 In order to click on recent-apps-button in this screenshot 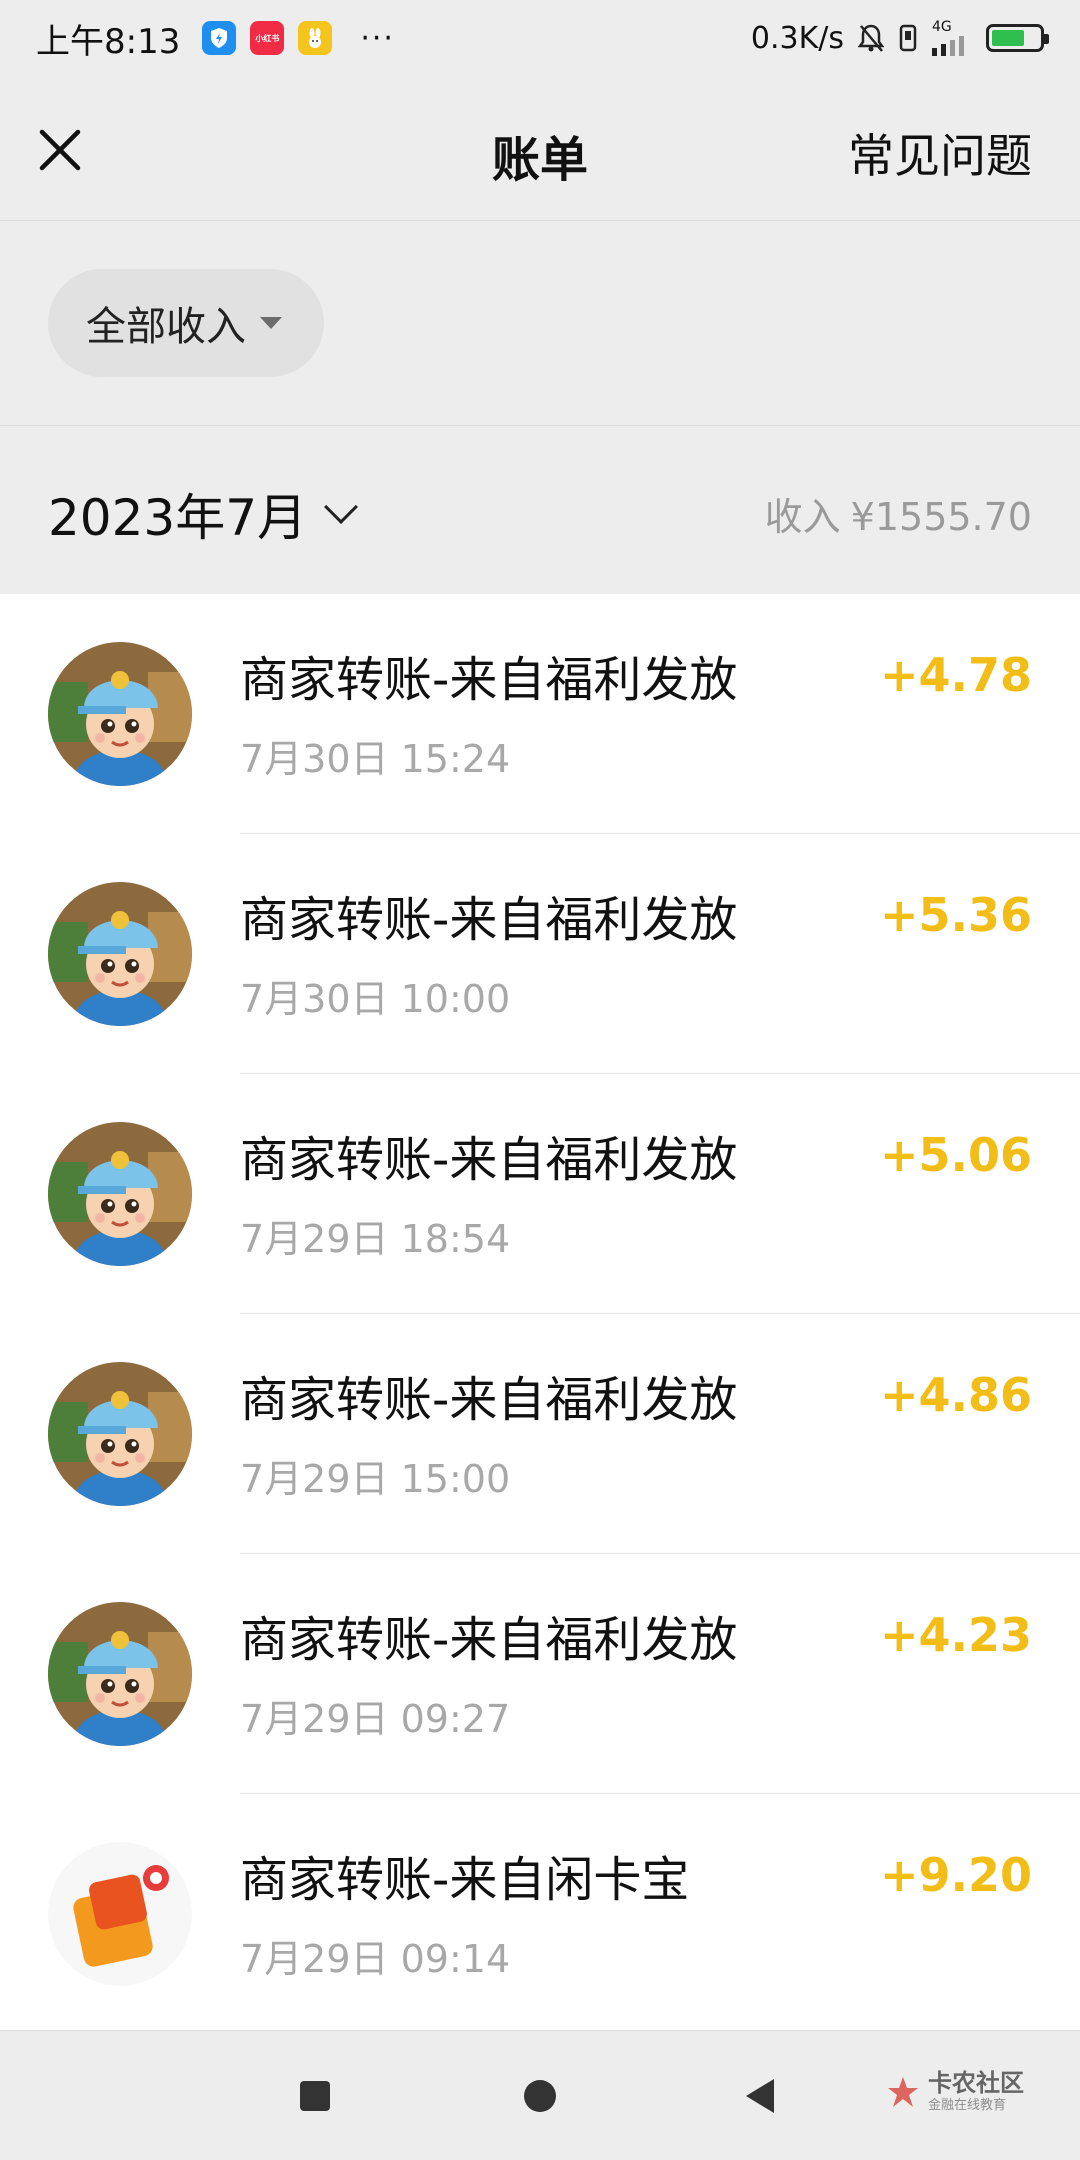, I will do `click(315, 2095)`.